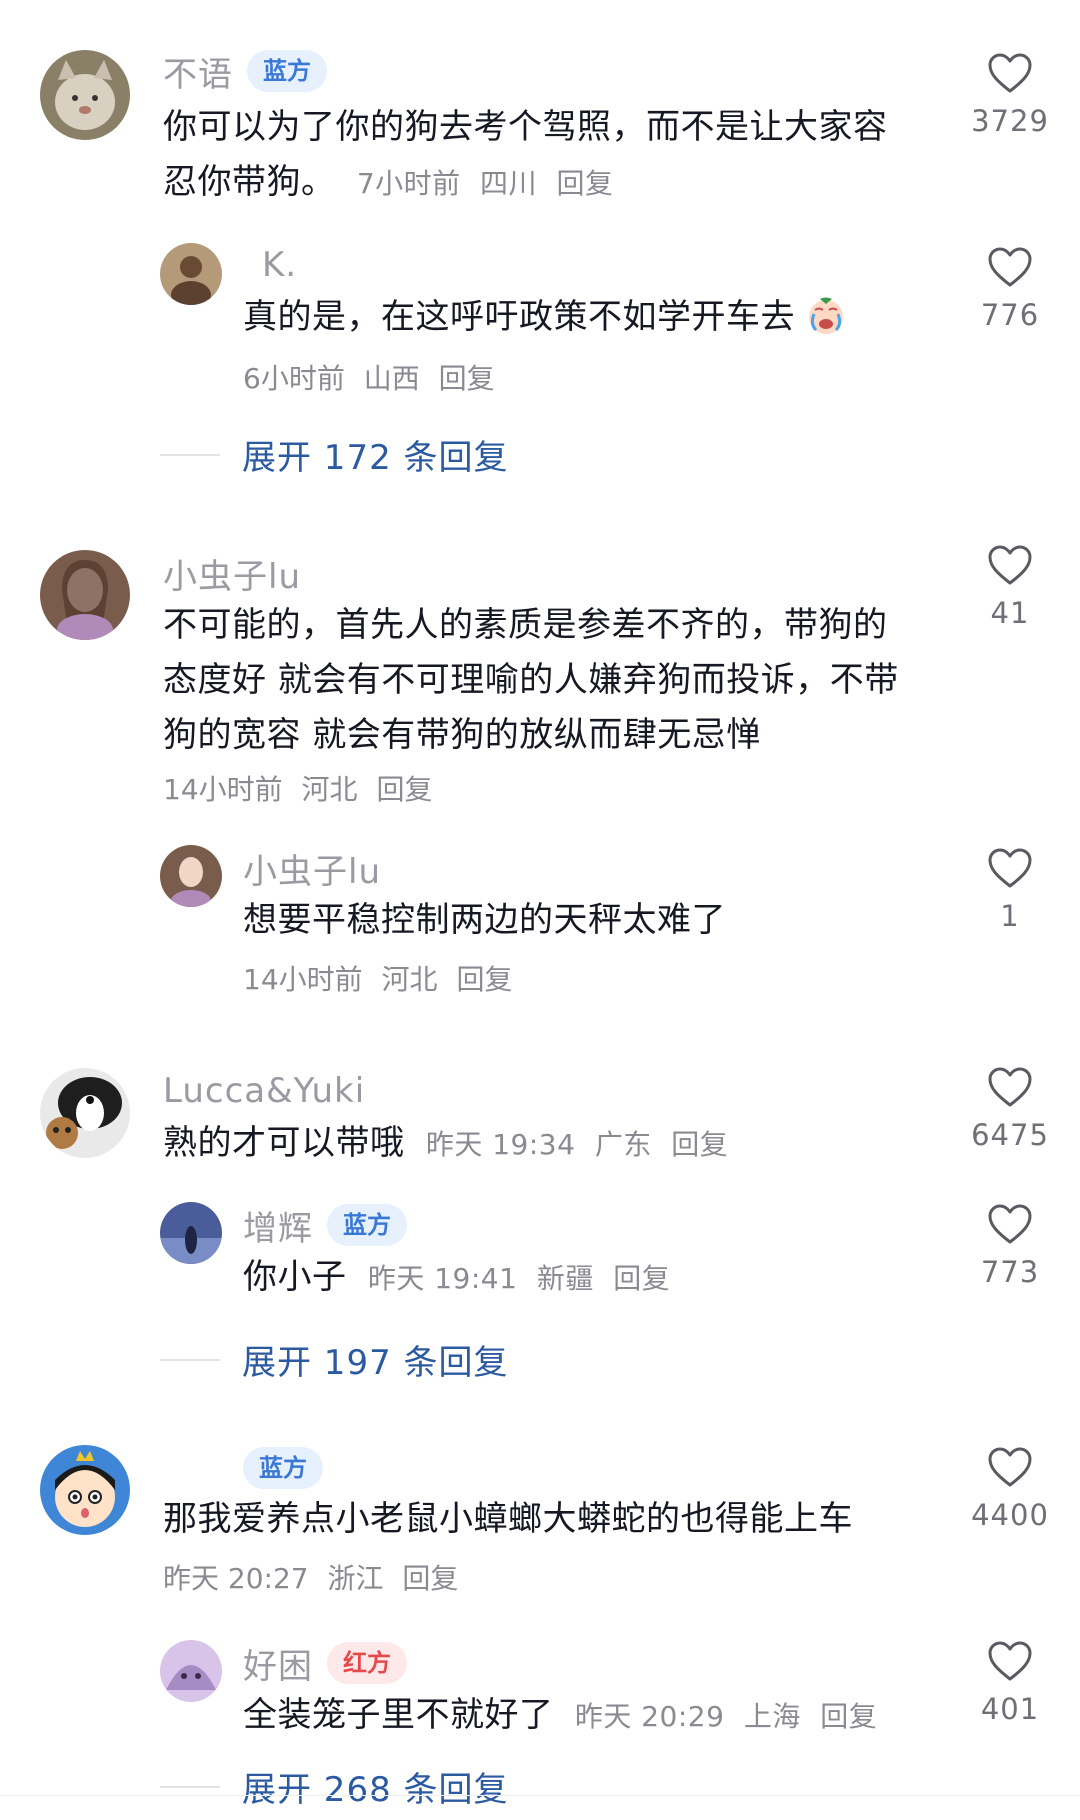  I want to click on comment-text-line: 不可能的，首先人的素质是参差不齐的，带狗的, so click(525, 625).